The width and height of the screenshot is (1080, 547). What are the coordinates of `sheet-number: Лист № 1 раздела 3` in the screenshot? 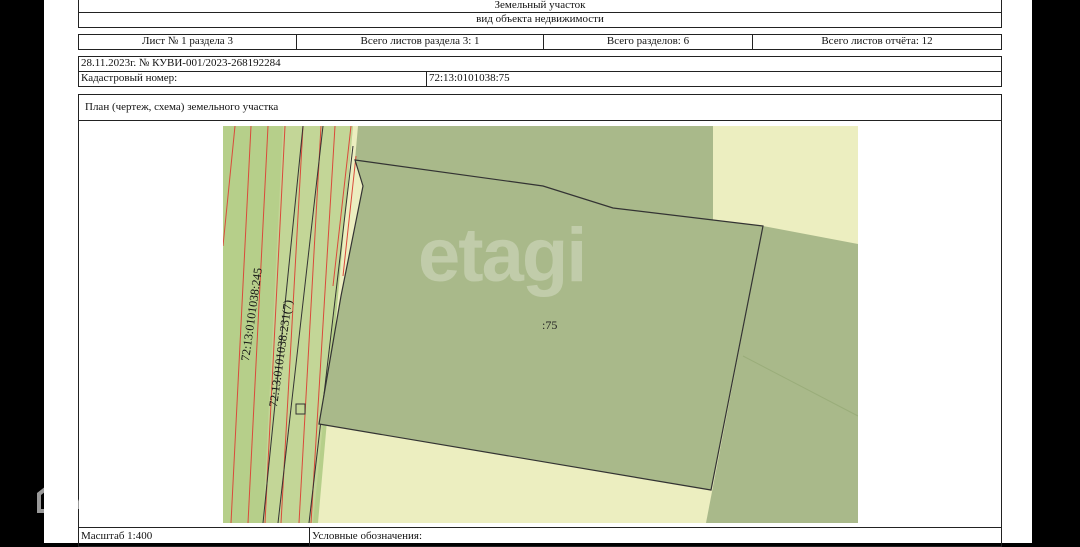 It's located at (187, 41).